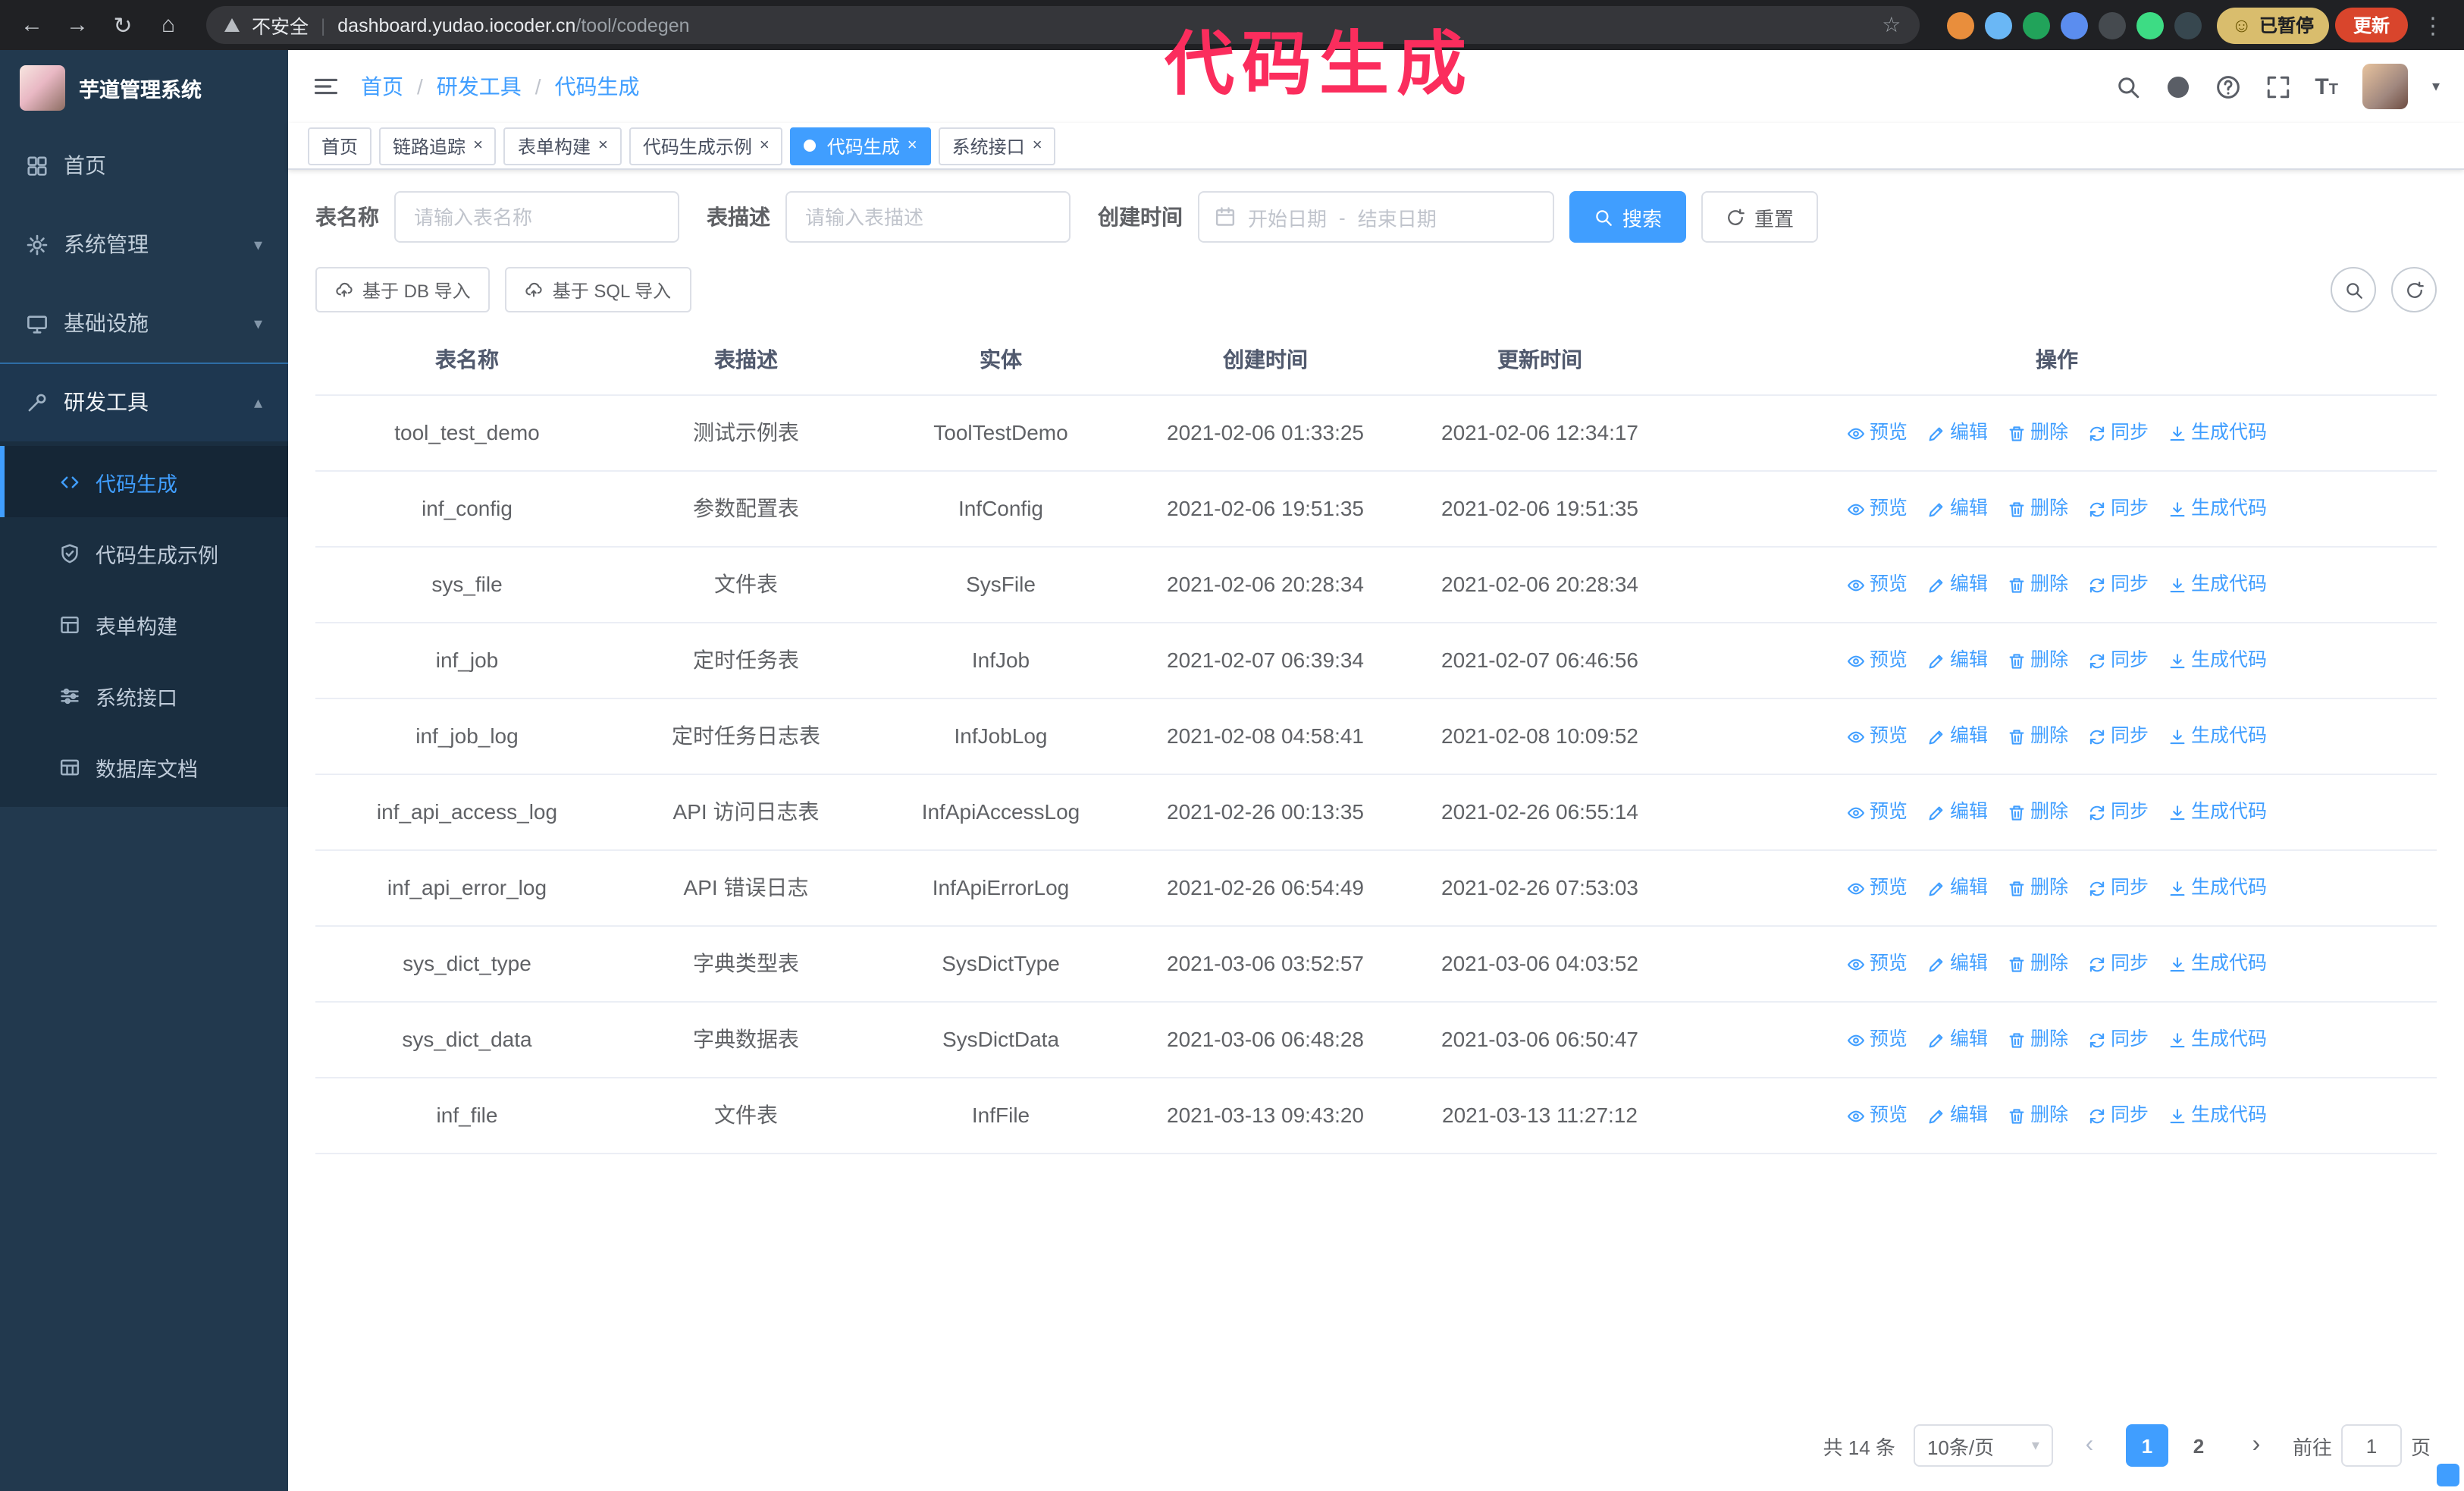 This screenshot has height=1491, width=2464. I want to click on tab-item: 链路追踪 ×, so click(438, 146).